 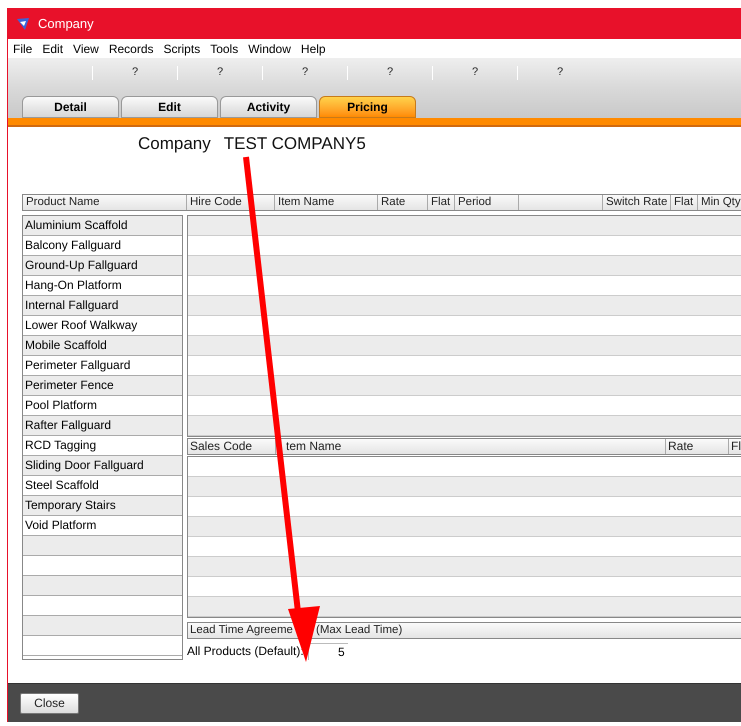 What do you see at coordinates (131, 49) in the screenshot?
I see `menu-item: Records` at bounding box center [131, 49].